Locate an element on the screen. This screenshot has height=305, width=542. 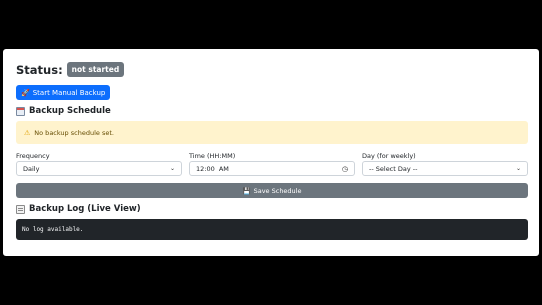
backup-schedule-title: Backup Schedule is located at coordinates (70, 111).